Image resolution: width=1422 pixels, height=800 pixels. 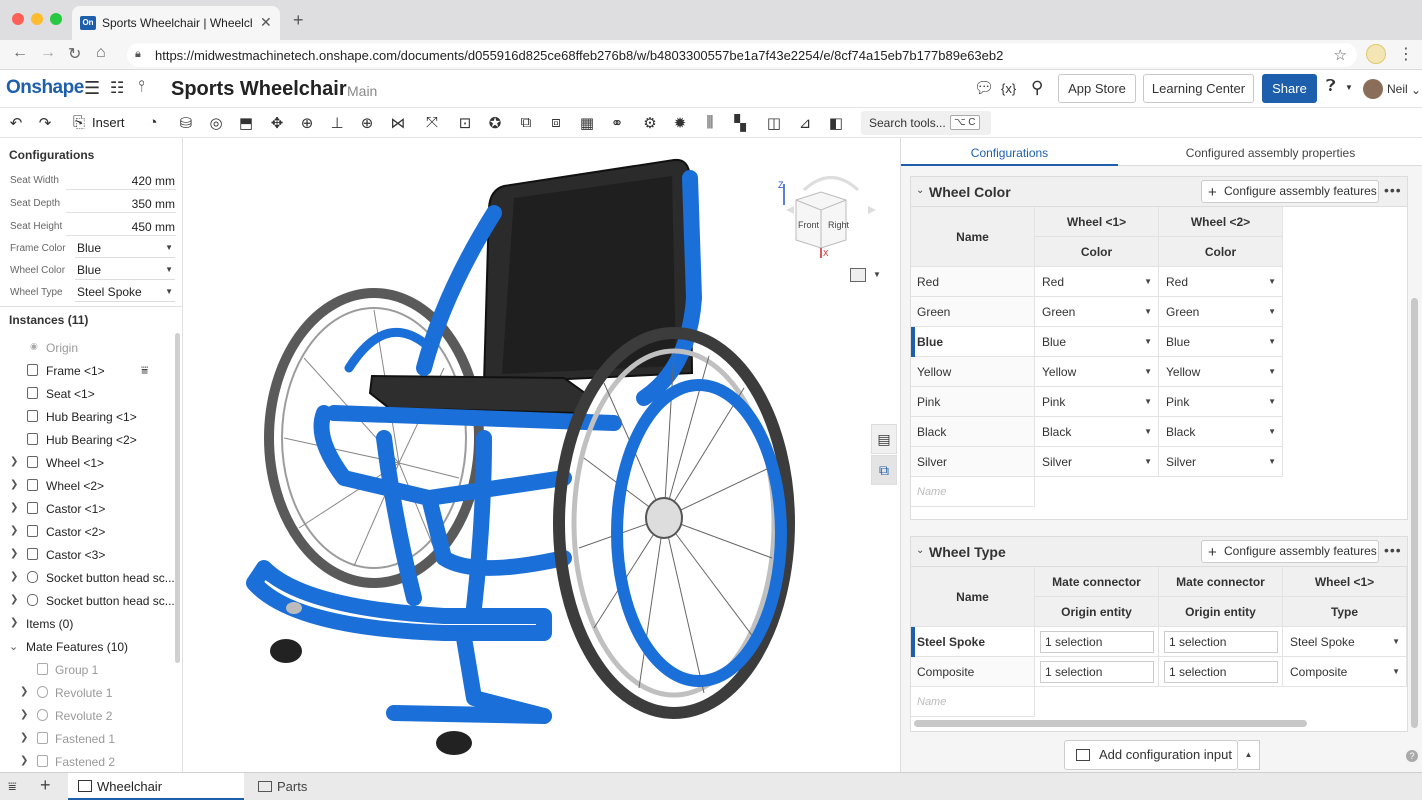 I want to click on help-icon: ❓︎, so click(x=1331, y=87).